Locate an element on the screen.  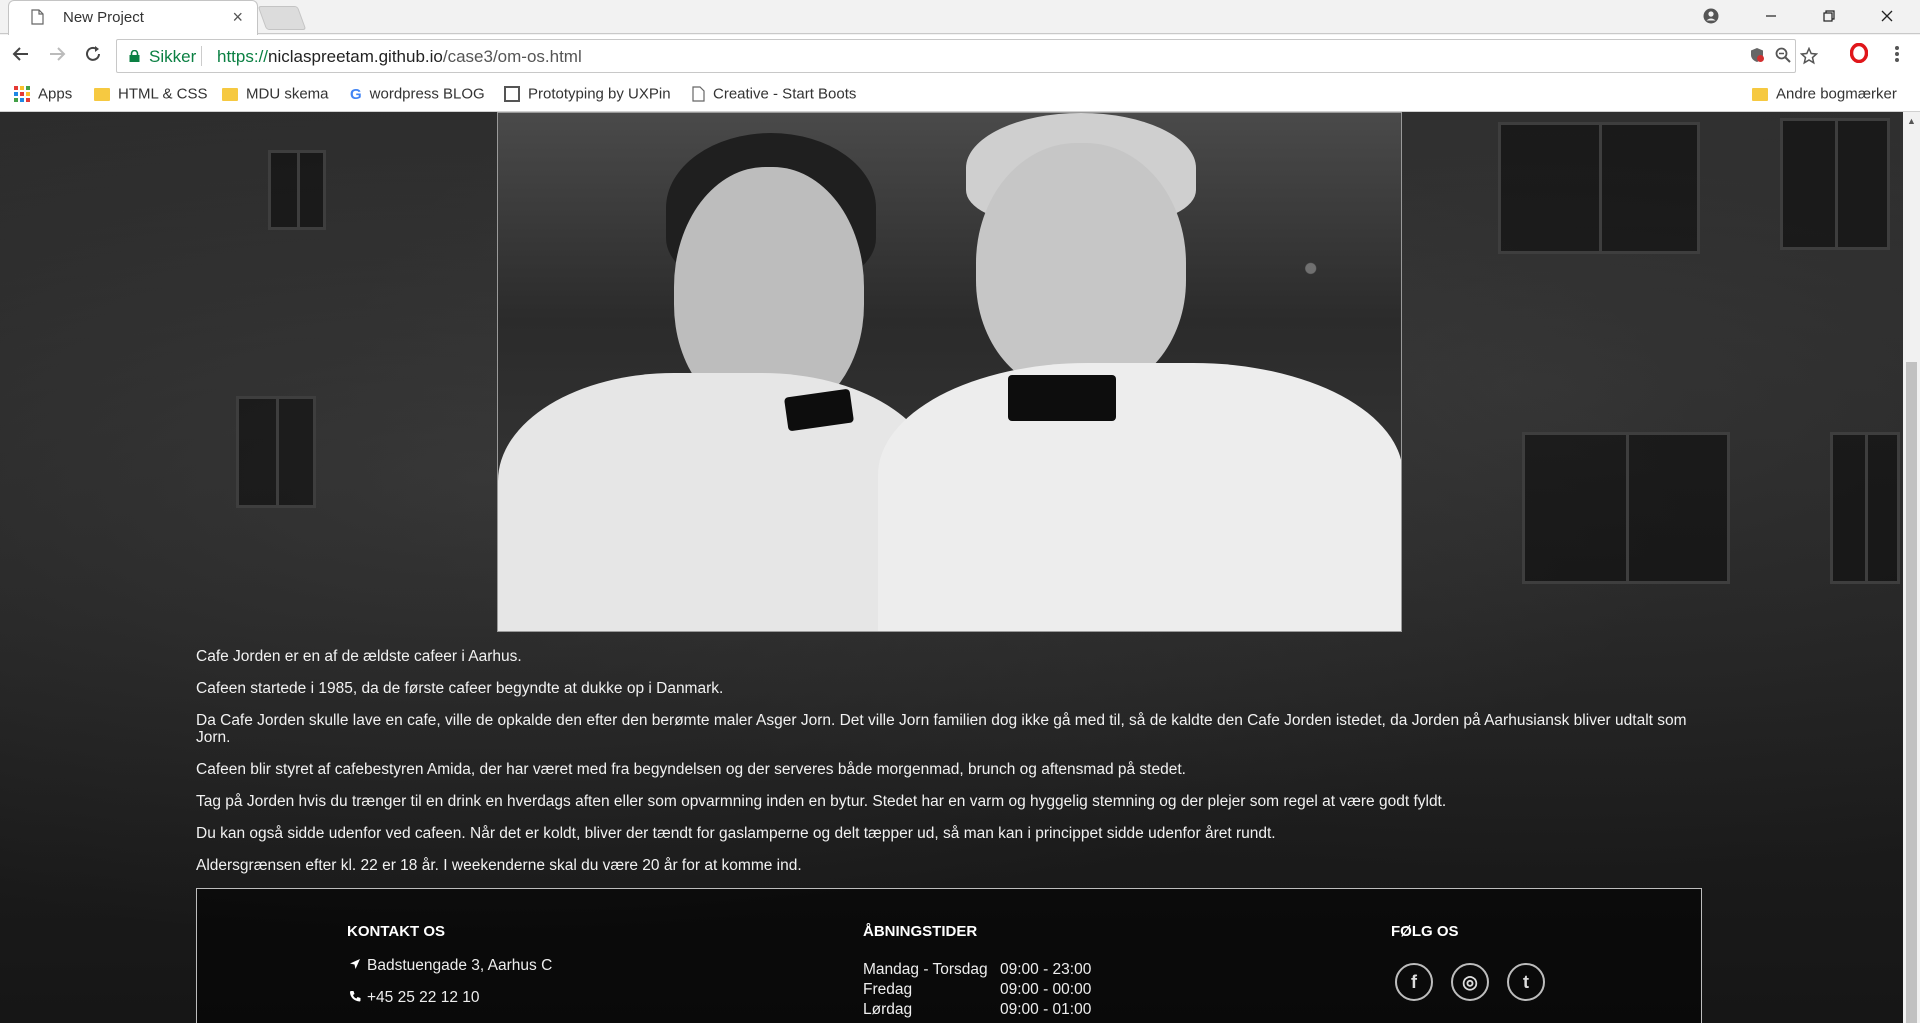
phone-icon is located at coordinates (355, 996).